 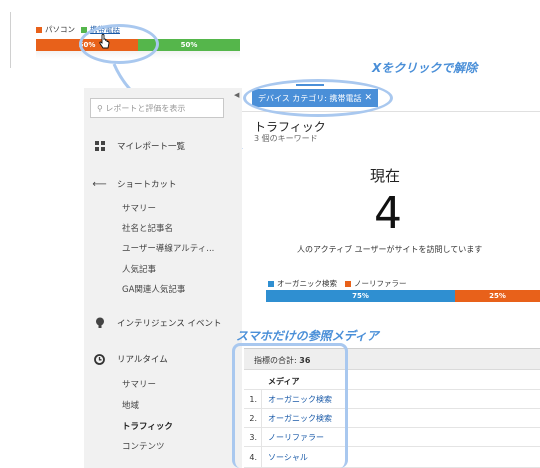 I want to click on grid-icon, so click(x=99, y=146).